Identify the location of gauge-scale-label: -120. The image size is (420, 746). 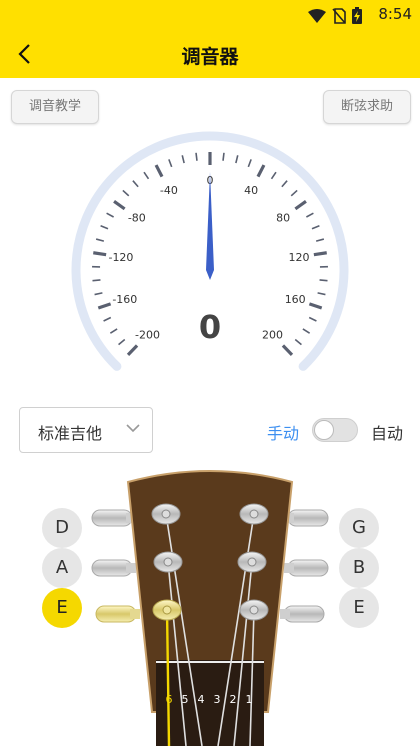
(120, 257).